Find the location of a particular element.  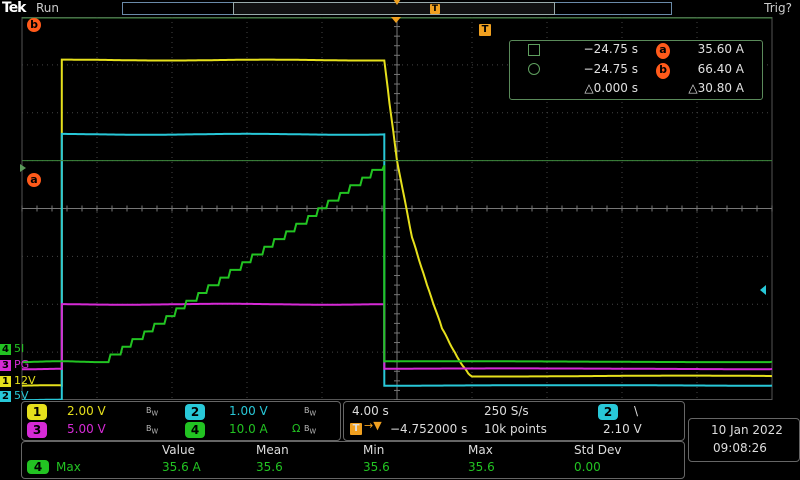

meas-header-value: Value is located at coordinates (178, 450).